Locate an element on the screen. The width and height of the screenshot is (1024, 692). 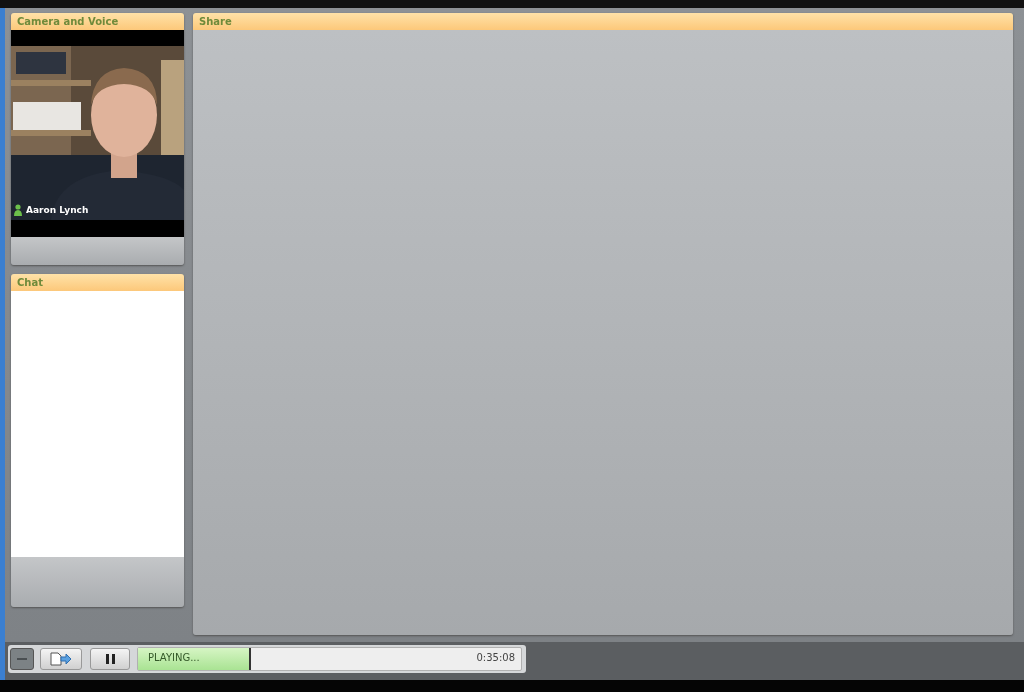
pause-button is located at coordinates (110, 659).